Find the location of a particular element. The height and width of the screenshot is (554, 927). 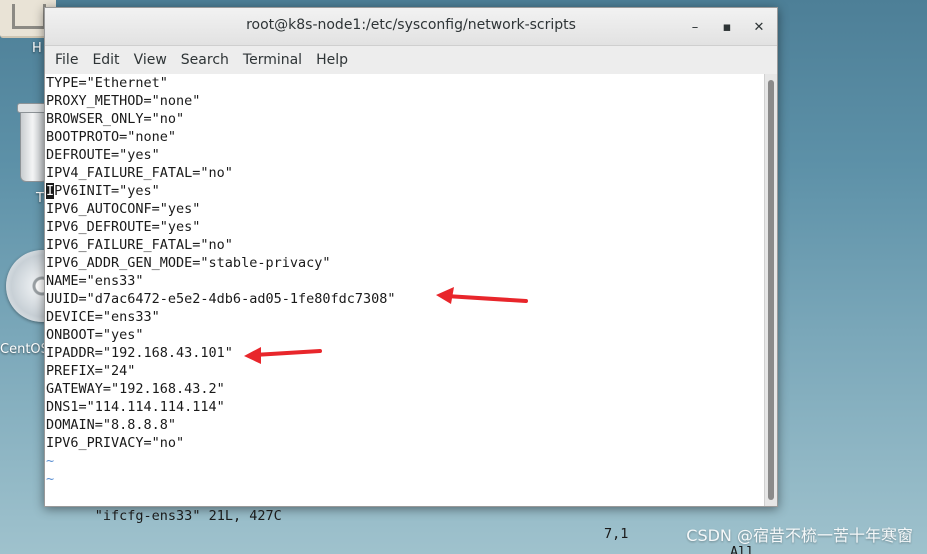

file-line: DEFROUTE="yes" is located at coordinates (103, 155).